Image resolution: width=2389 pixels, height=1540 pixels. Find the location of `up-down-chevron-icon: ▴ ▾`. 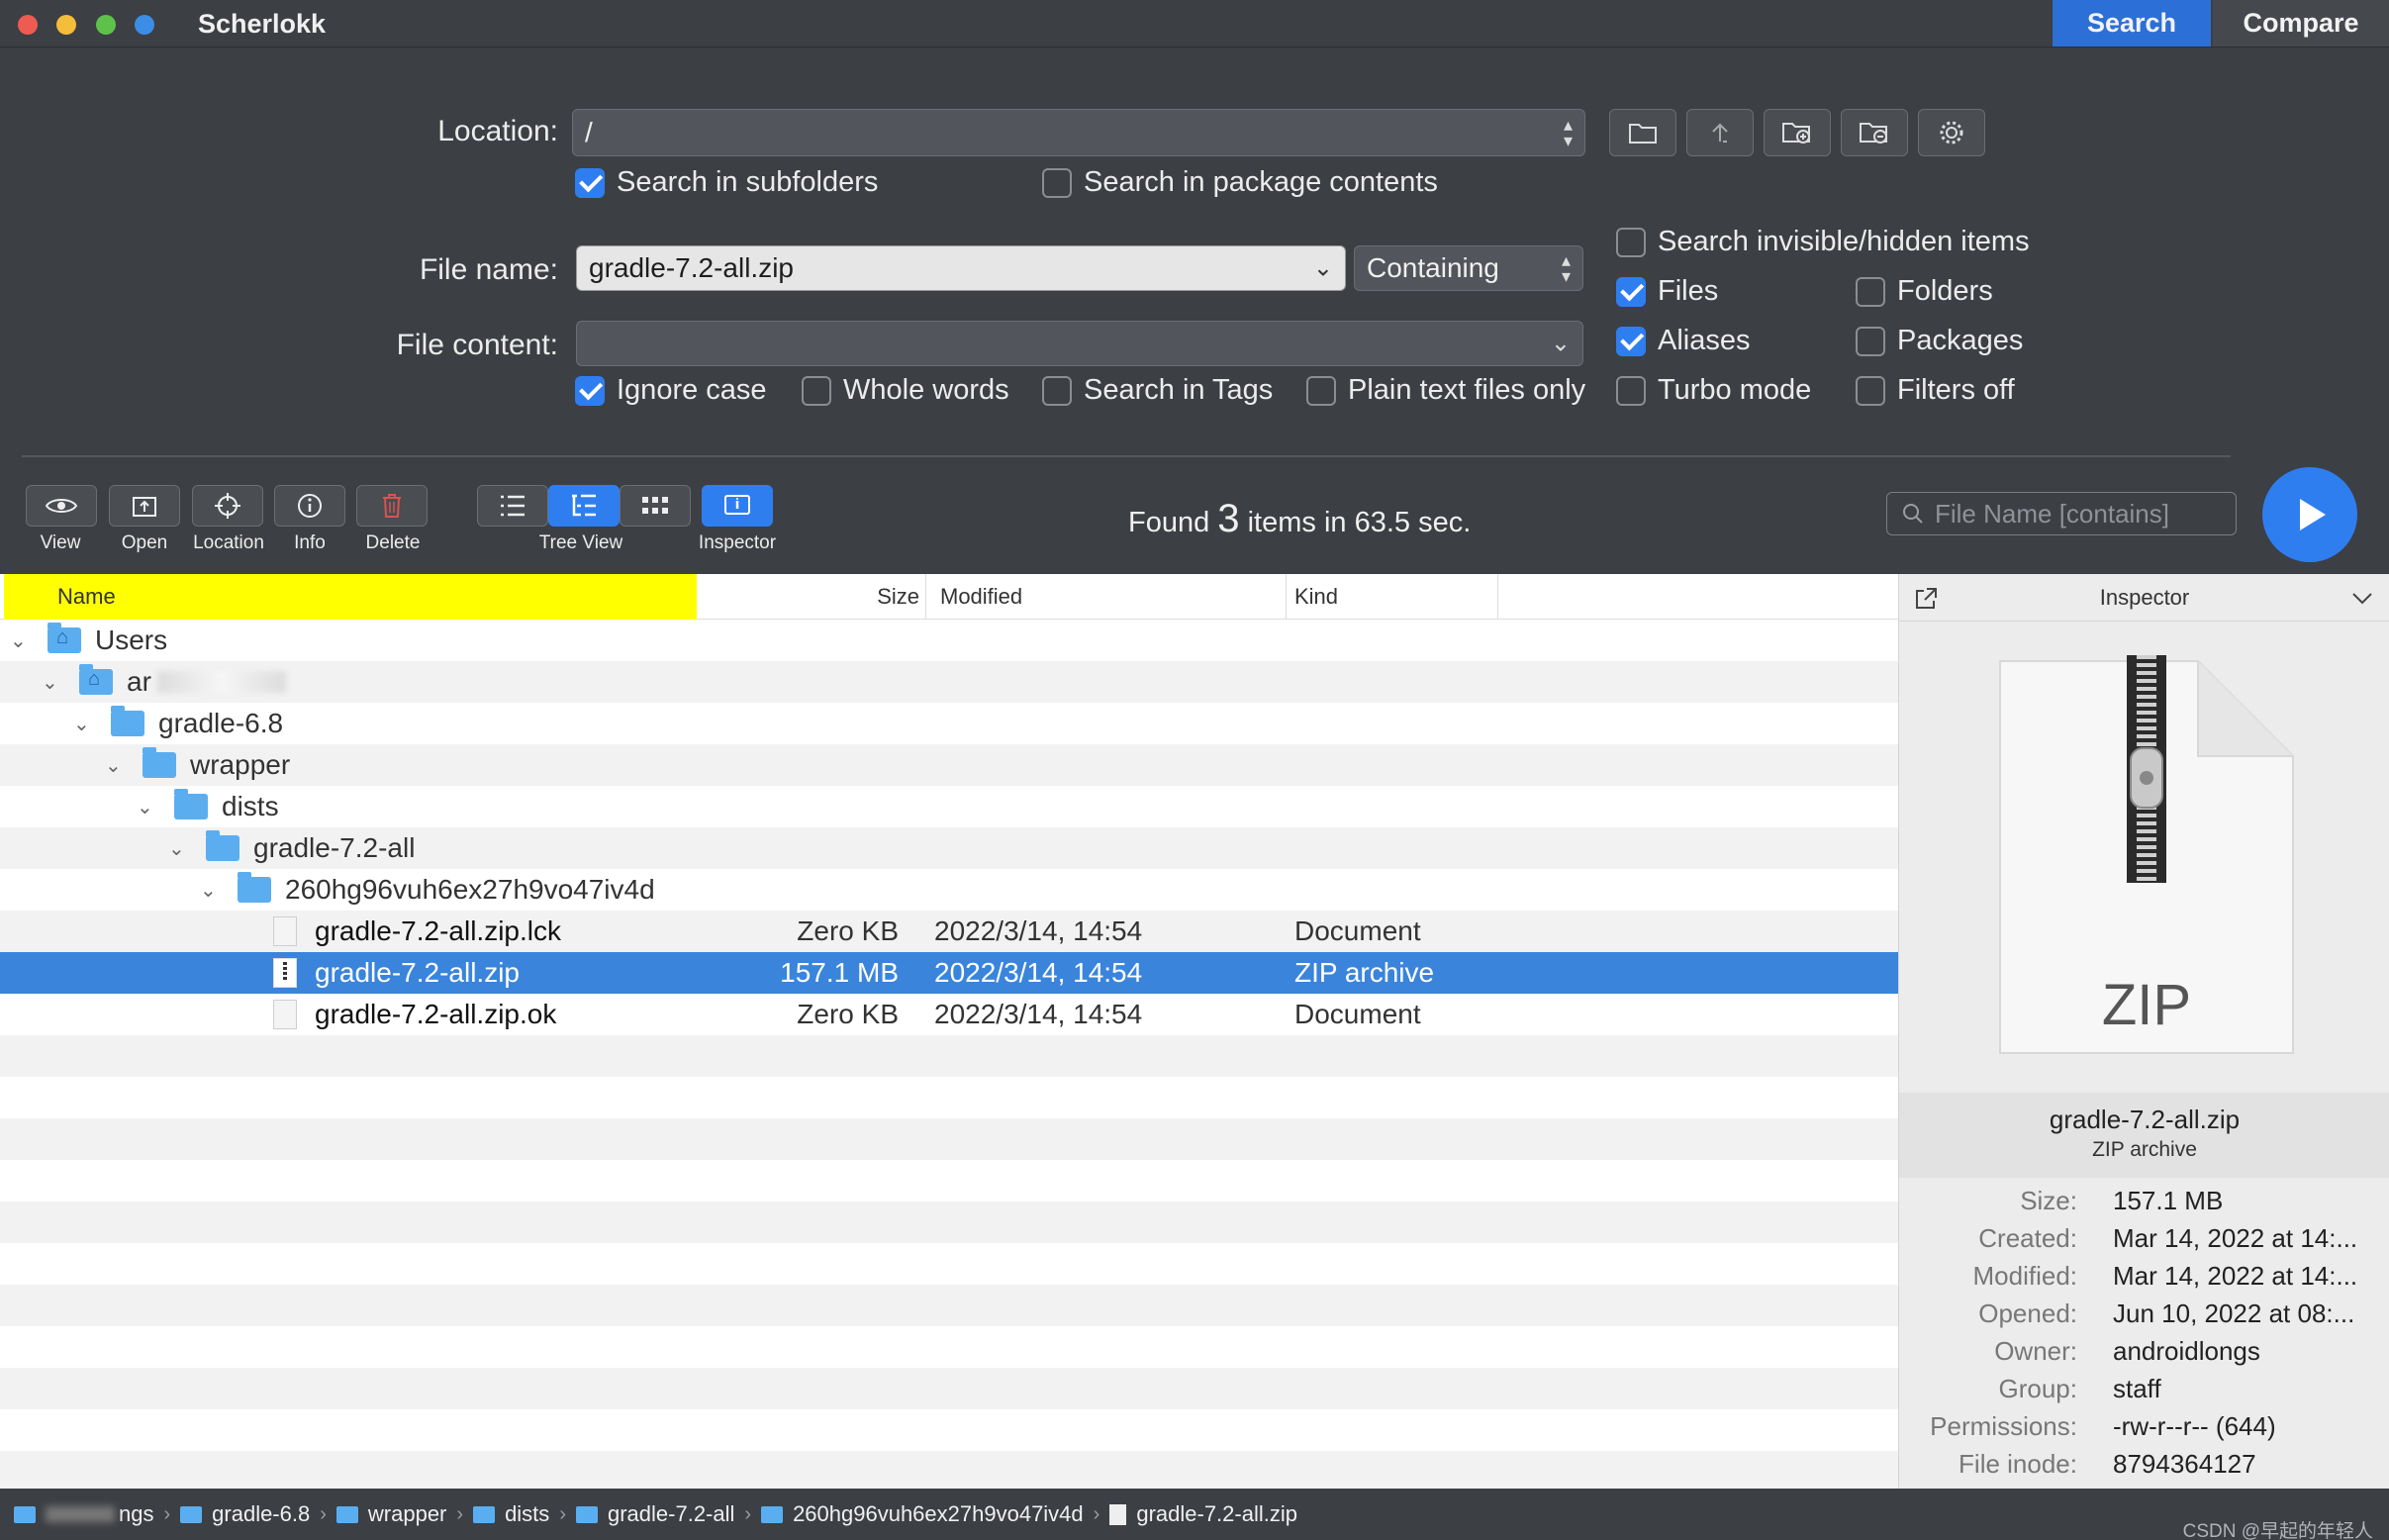

up-down-chevron-icon: ▴ ▾ is located at coordinates (1568, 132).